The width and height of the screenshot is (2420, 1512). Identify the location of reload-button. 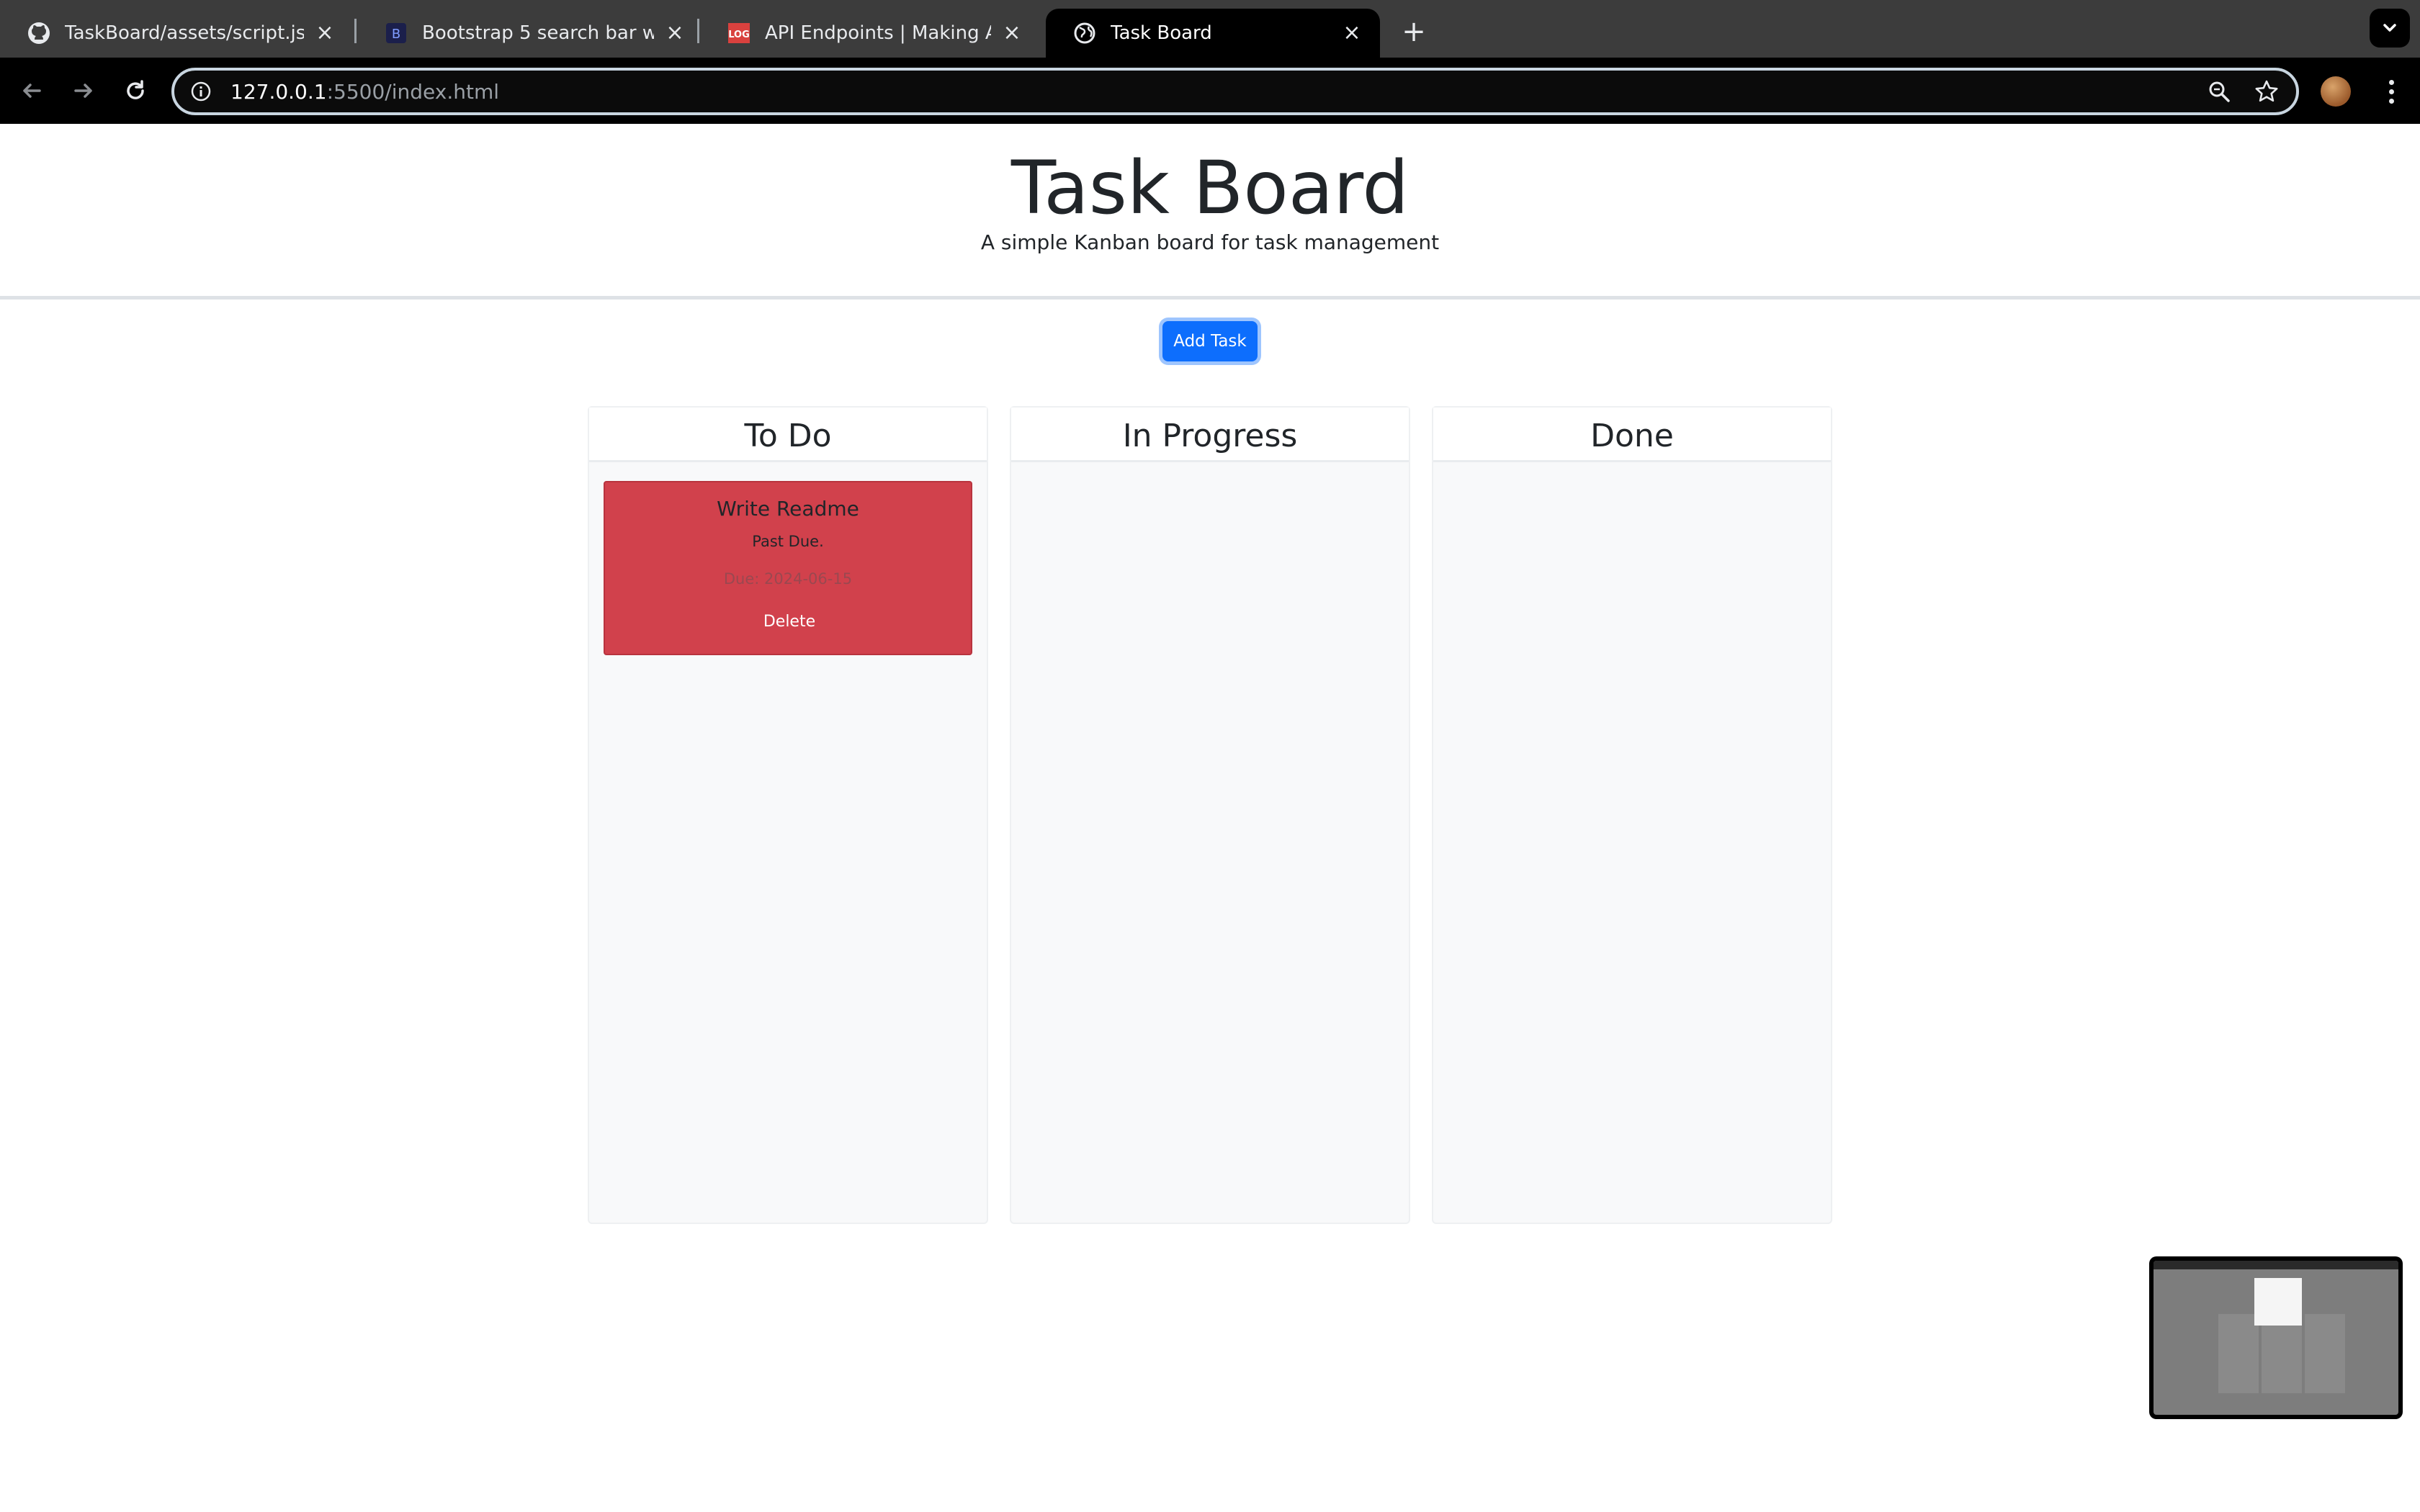
(135, 90).